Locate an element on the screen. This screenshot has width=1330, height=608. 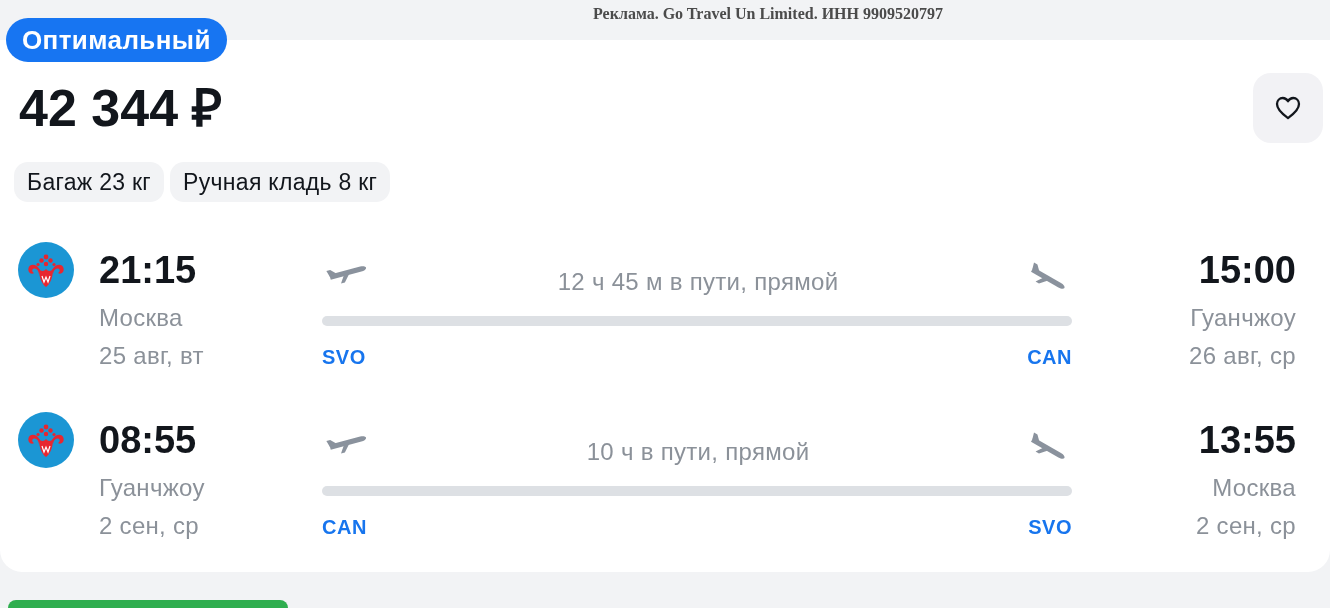
offer-badge: Оптимальный is located at coordinates (116, 40).